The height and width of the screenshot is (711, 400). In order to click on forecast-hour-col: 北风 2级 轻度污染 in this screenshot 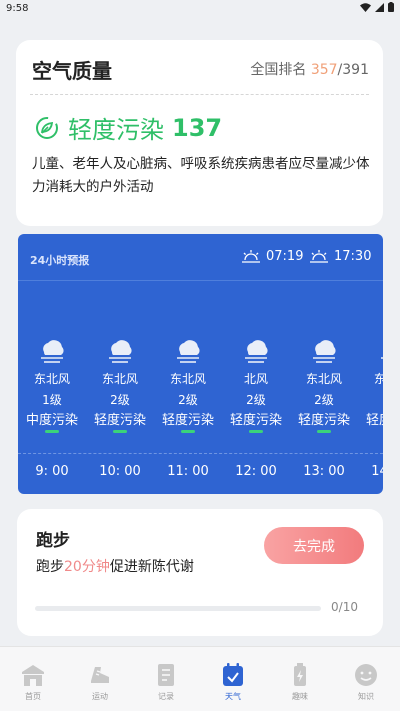, I will do `click(256, 385)`.